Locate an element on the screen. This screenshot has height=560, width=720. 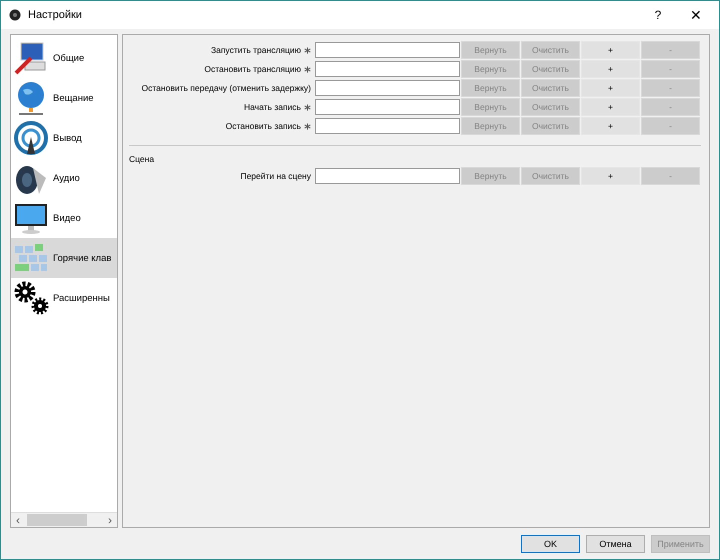
sidebar-item-label: Горячие клав is located at coordinates (82, 258).